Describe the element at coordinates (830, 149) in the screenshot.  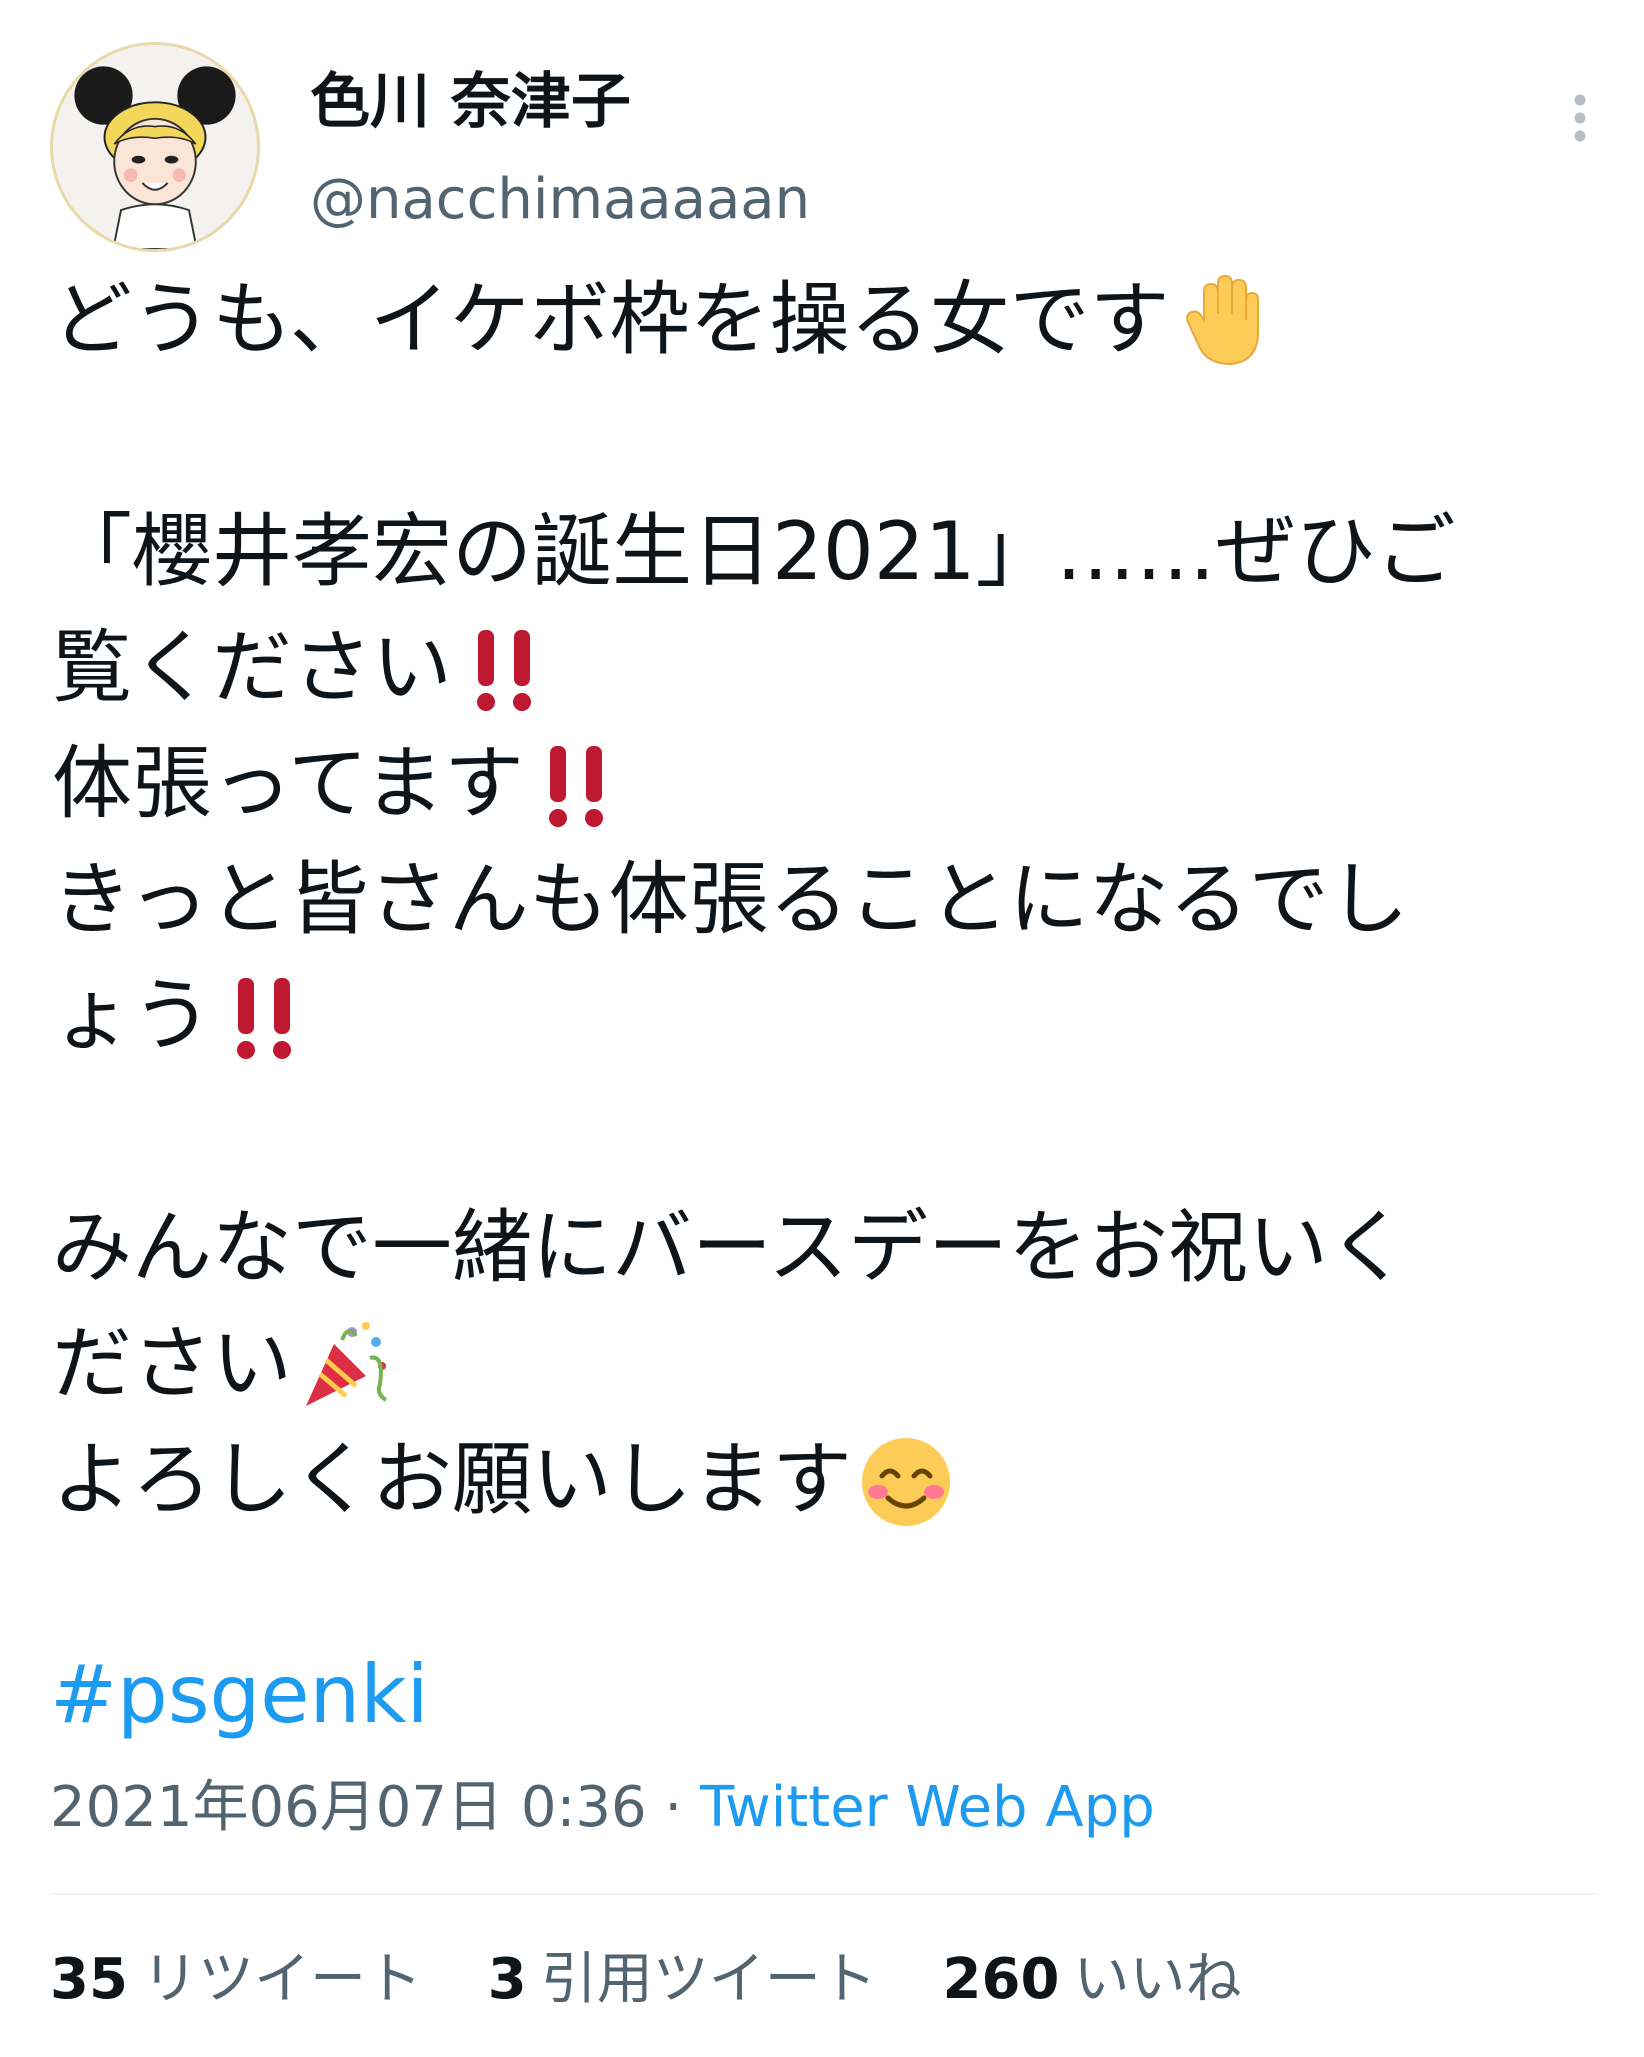
I see `tweet-header: 色川 奈津子 @nacchimaaaaan` at that location.